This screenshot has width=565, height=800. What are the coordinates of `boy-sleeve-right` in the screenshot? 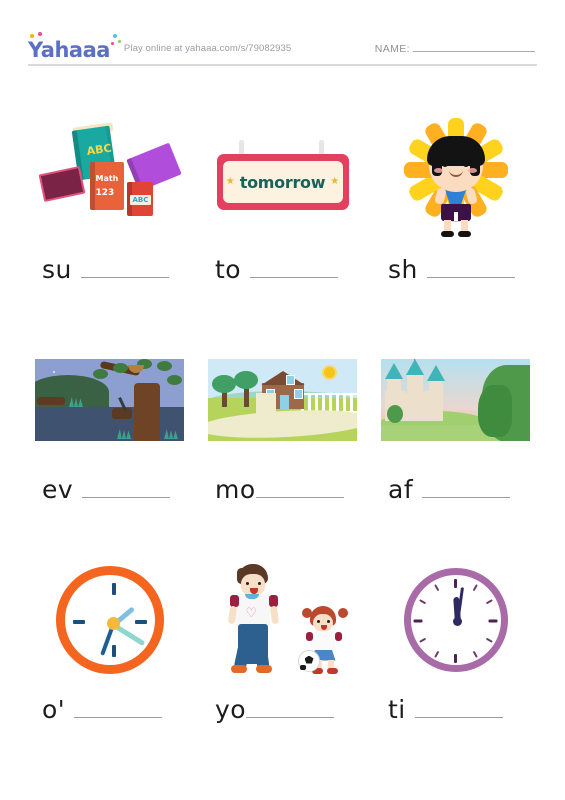 It's located at (273, 600).